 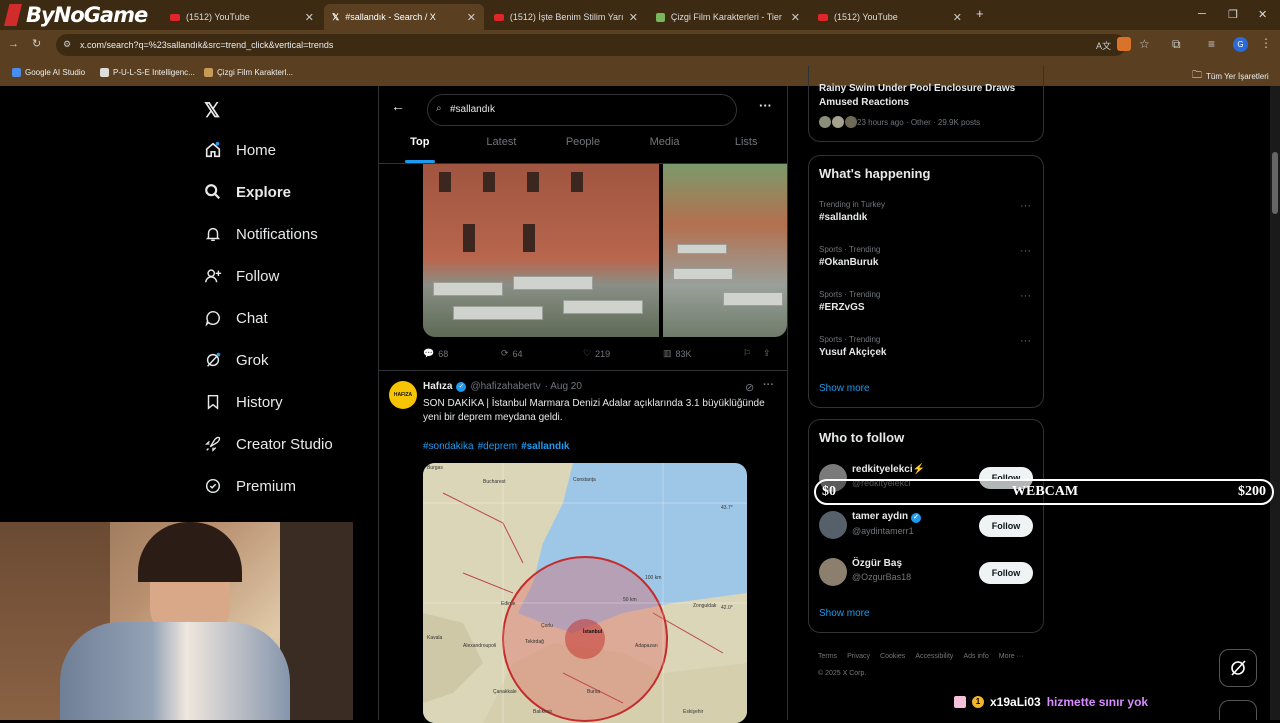 I want to click on page-scrollbar, so click(x=1275, y=403).